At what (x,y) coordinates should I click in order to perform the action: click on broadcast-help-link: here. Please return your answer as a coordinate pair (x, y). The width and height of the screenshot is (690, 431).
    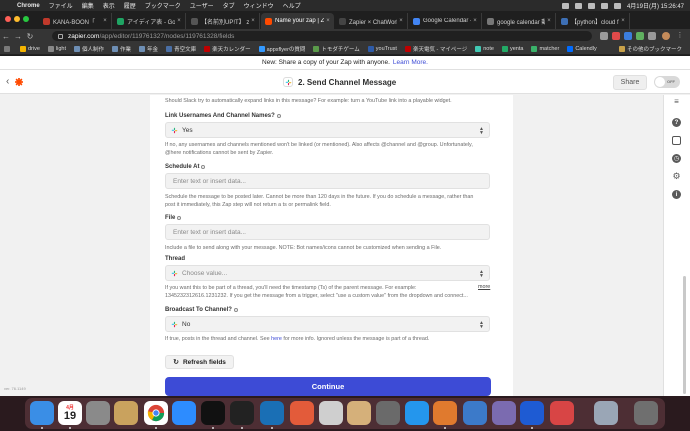
    Looking at the image, I should click on (276, 339).